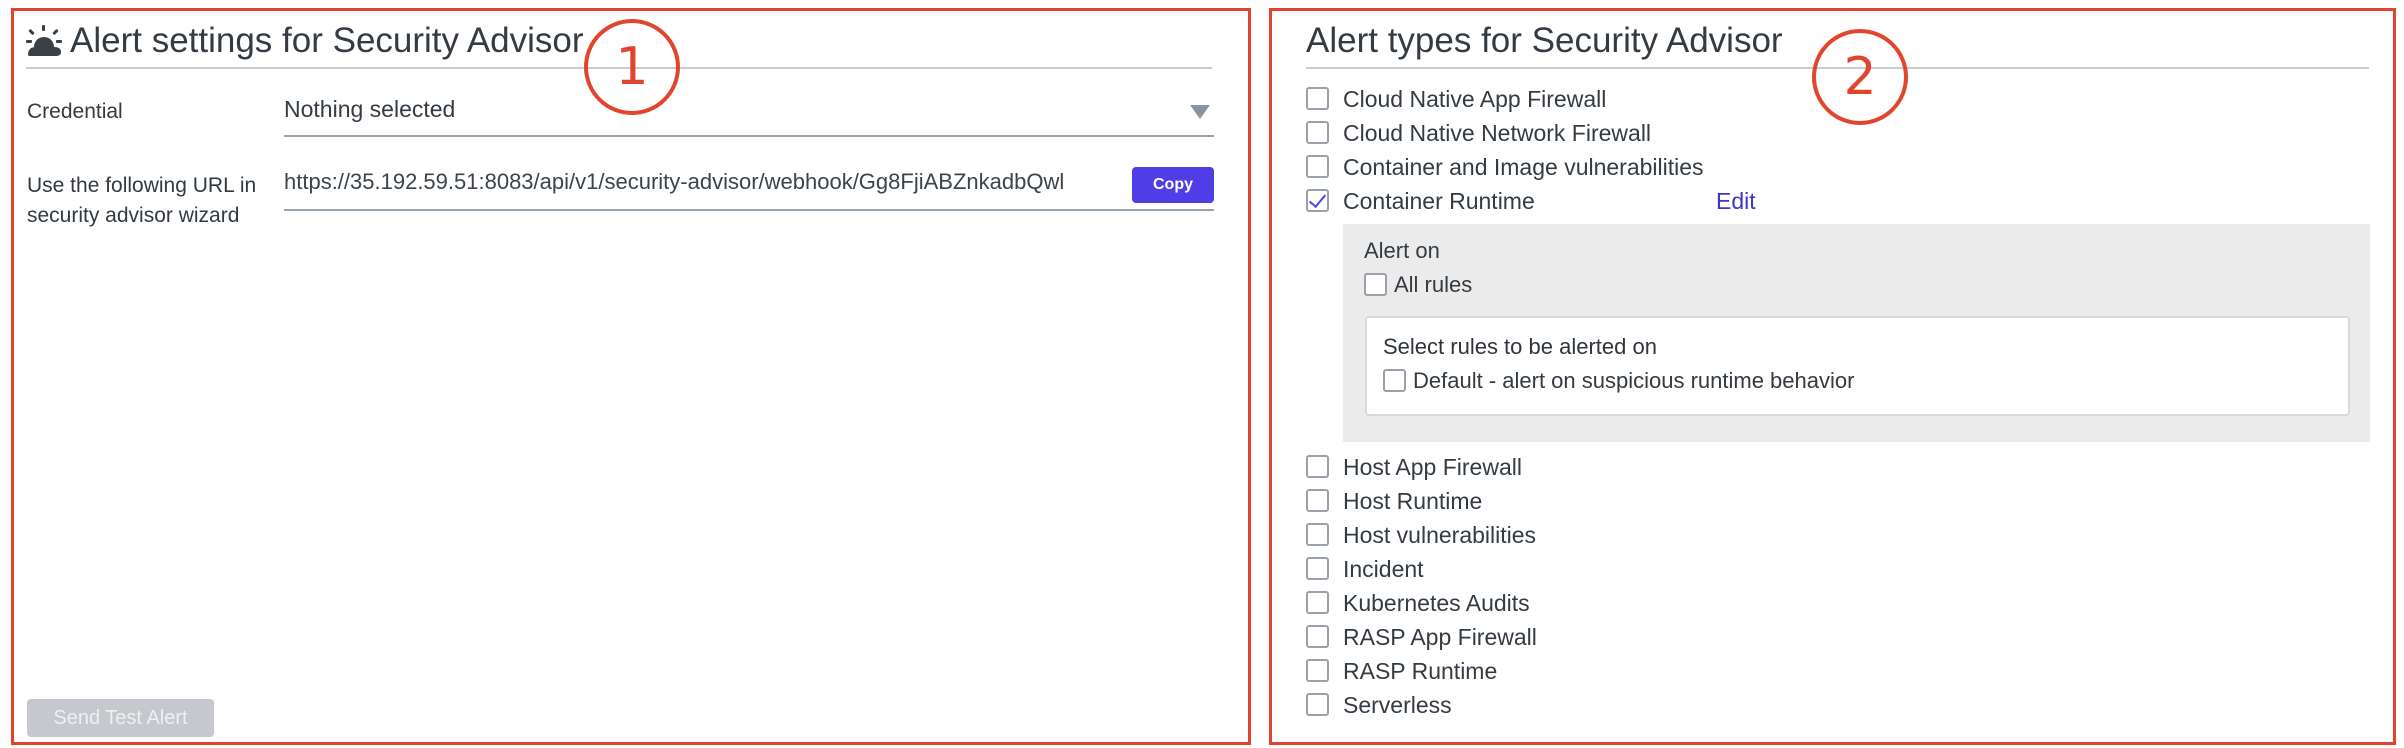 The height and width of the screenshot is (748, 2404). What do you see at coordinates (1475, 99) in the screenshot?
I see `alert-type-label: Cloud Native App Firewall` at bounding box center [1475, 99].